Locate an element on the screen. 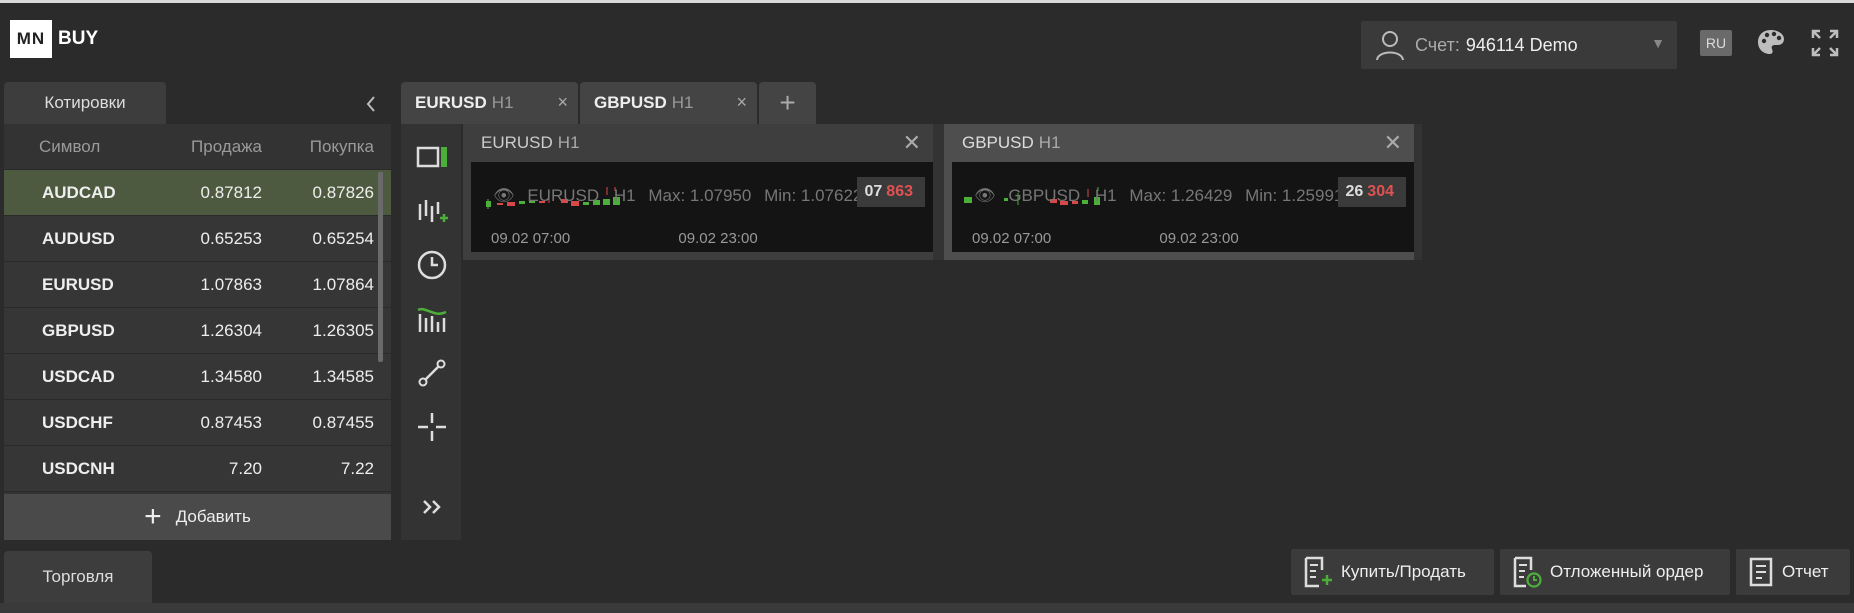 This screenshot has height=613, width=1854. add-tab-button: + is located at coordinates (787, 103).